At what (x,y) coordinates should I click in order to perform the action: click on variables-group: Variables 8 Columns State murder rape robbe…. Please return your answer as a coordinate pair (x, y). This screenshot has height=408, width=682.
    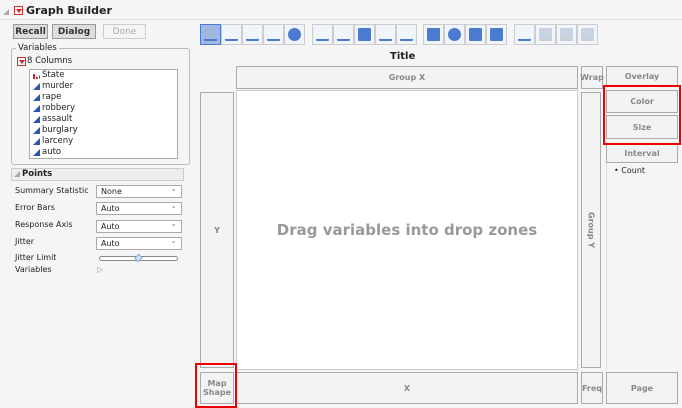
    Looking at the image, I should click on (100, 104).